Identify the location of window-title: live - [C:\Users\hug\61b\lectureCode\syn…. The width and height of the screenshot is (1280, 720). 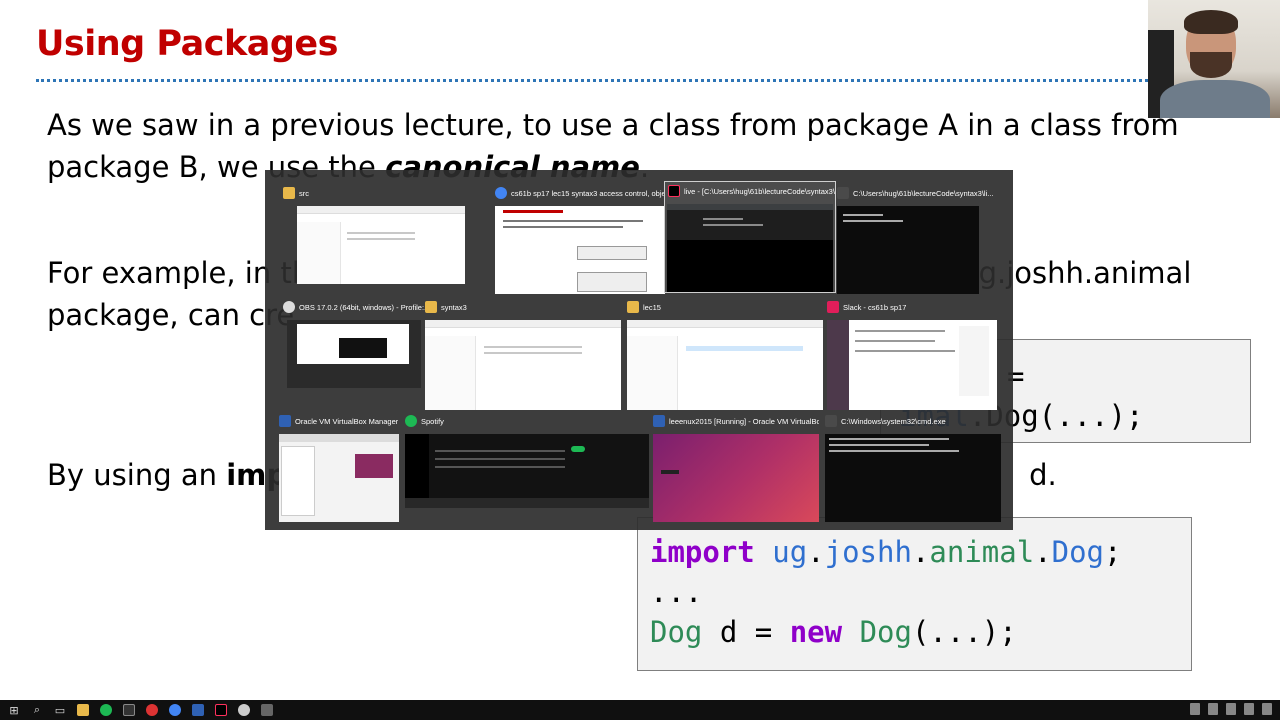
(759, 191).